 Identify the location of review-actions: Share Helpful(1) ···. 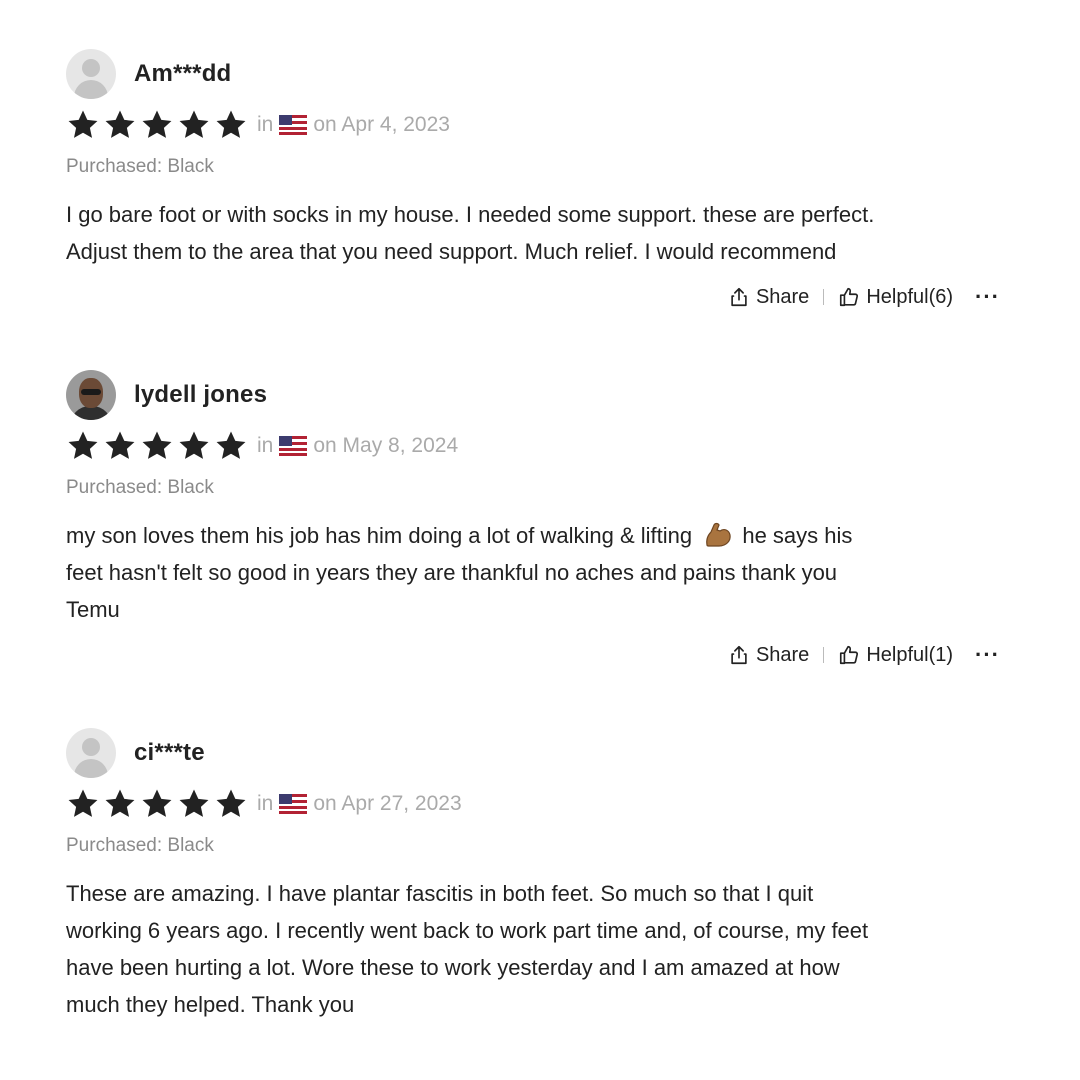
(536, 655).